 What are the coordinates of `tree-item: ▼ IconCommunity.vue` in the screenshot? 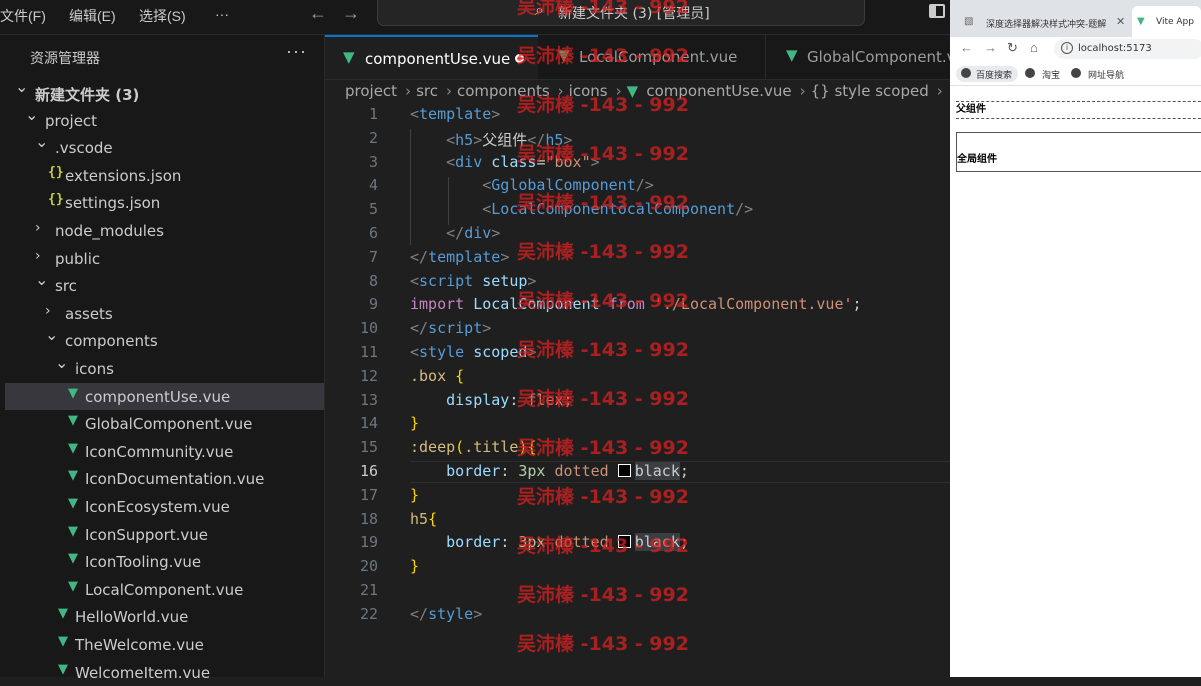 It's located at (164, 451).